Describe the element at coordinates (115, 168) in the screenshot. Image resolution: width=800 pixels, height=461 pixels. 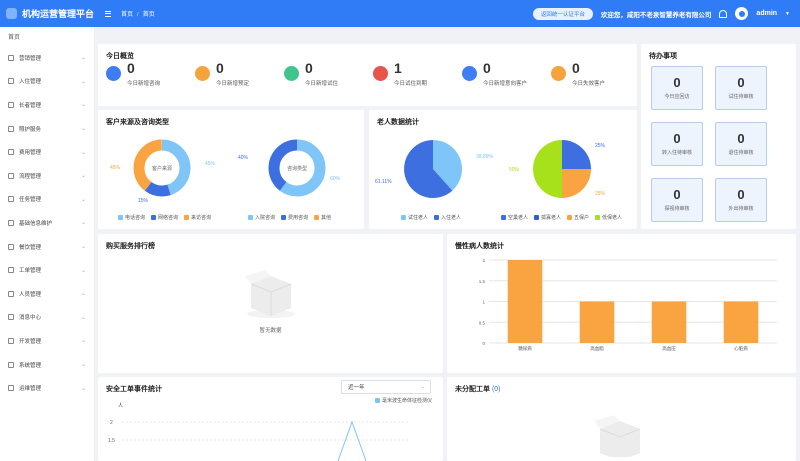
I see `donut1-label: 45%` at that location.